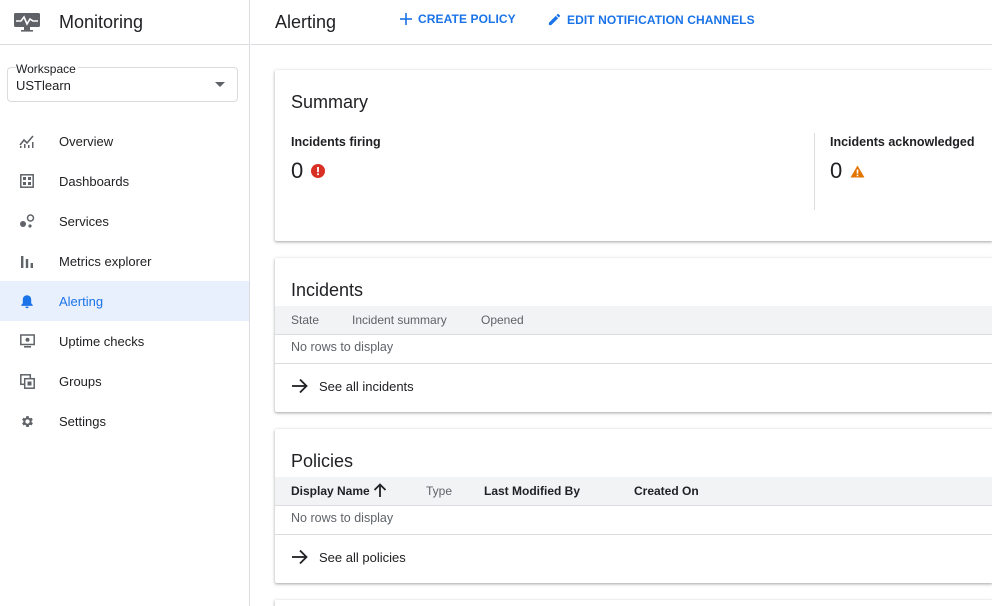 The height and width of the screenshot is (606, 992). Describe the element at coordinates (305, 320) in the screenshot. I see `column-header-state: State` at that location.